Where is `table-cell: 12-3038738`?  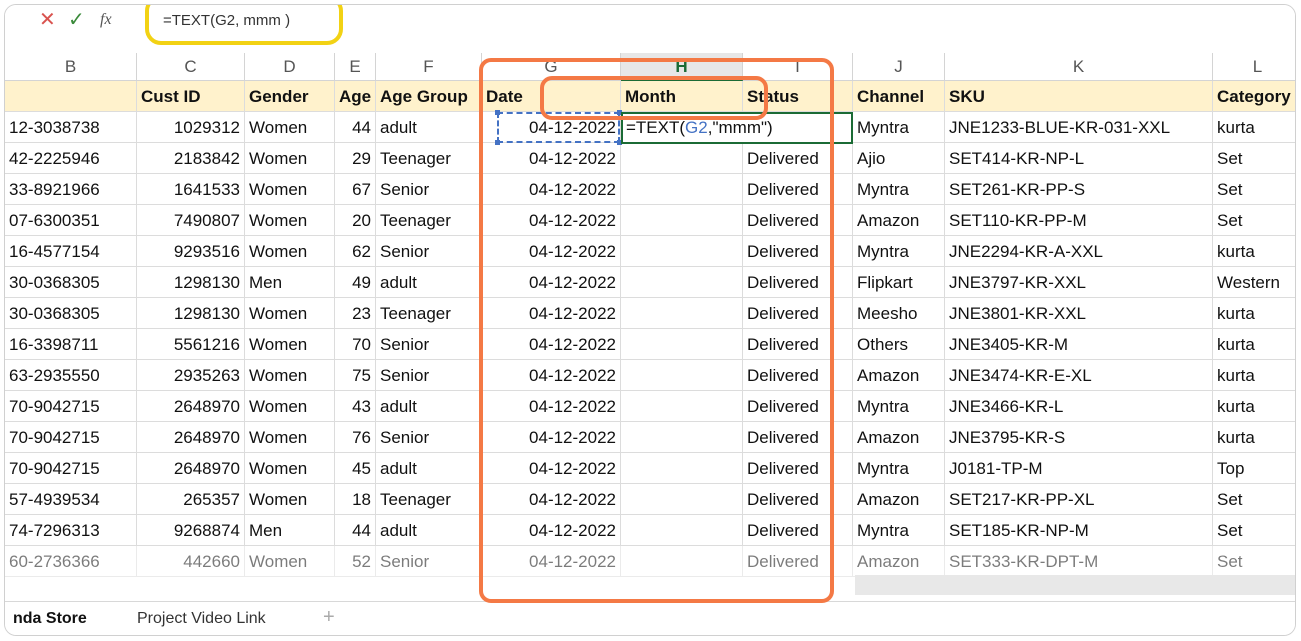 table-cell: 12-3038738 is located at coordinates (71, 127).